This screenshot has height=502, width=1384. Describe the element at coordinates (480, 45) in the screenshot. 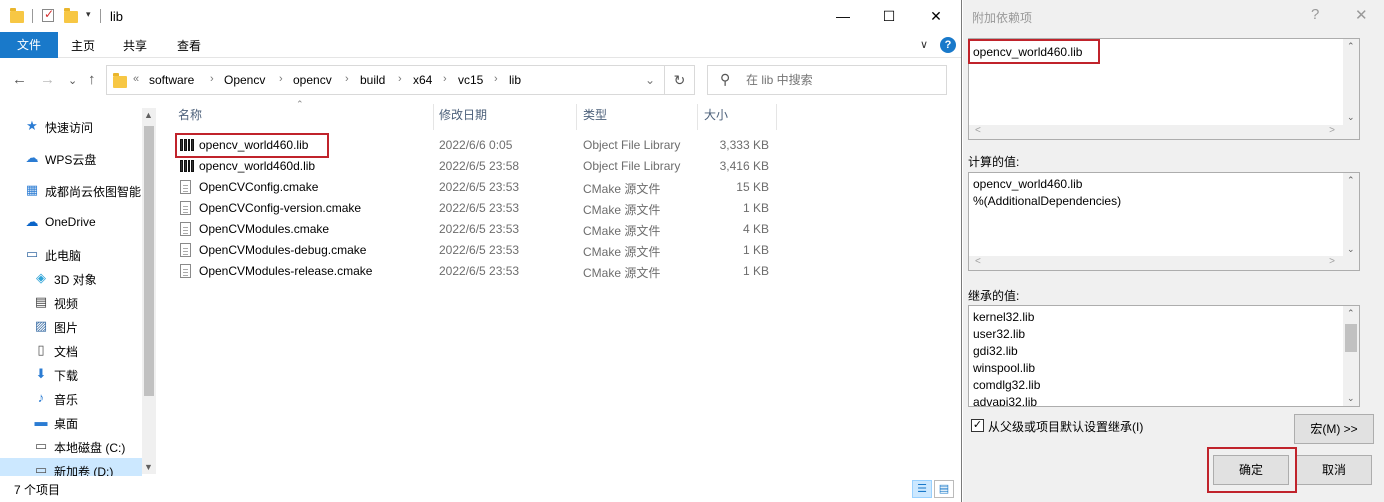

I see `ribbon-tabs: 文件 主页 共享 查看 ∨ ?` at that location.